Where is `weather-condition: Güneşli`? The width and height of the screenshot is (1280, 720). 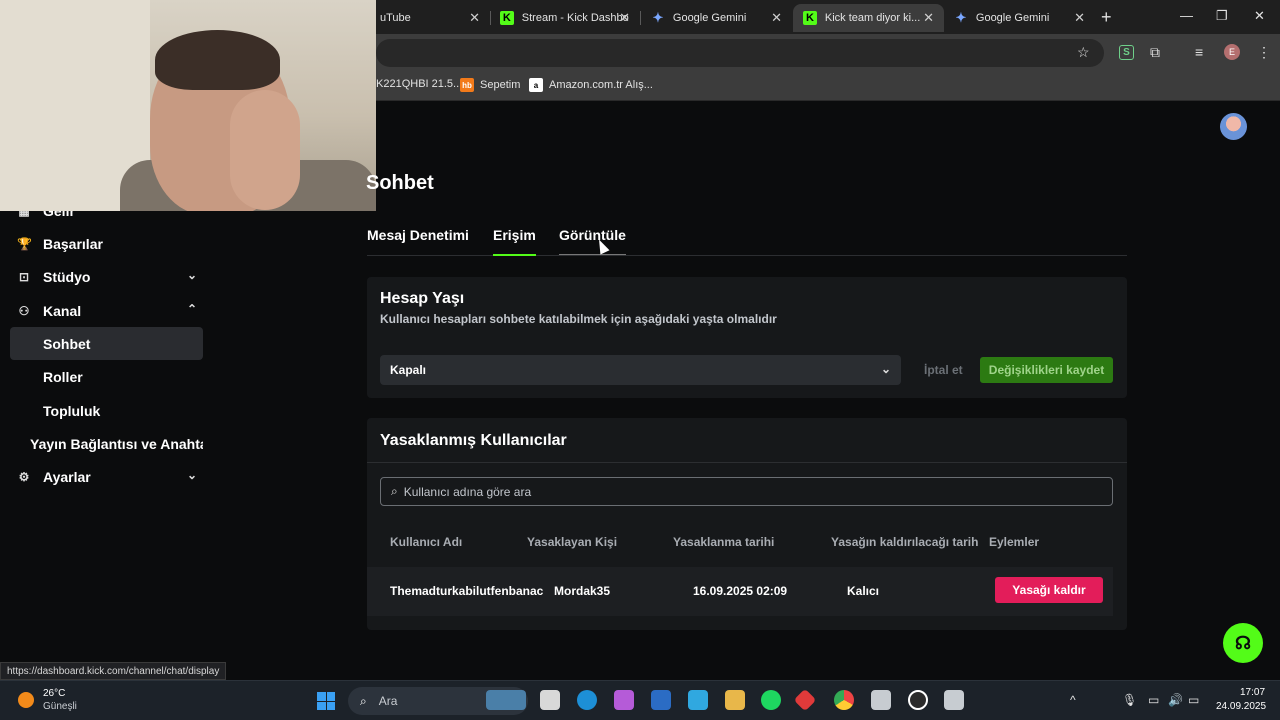
weather-condition: Güneşli is located at coordinates (60, 706).